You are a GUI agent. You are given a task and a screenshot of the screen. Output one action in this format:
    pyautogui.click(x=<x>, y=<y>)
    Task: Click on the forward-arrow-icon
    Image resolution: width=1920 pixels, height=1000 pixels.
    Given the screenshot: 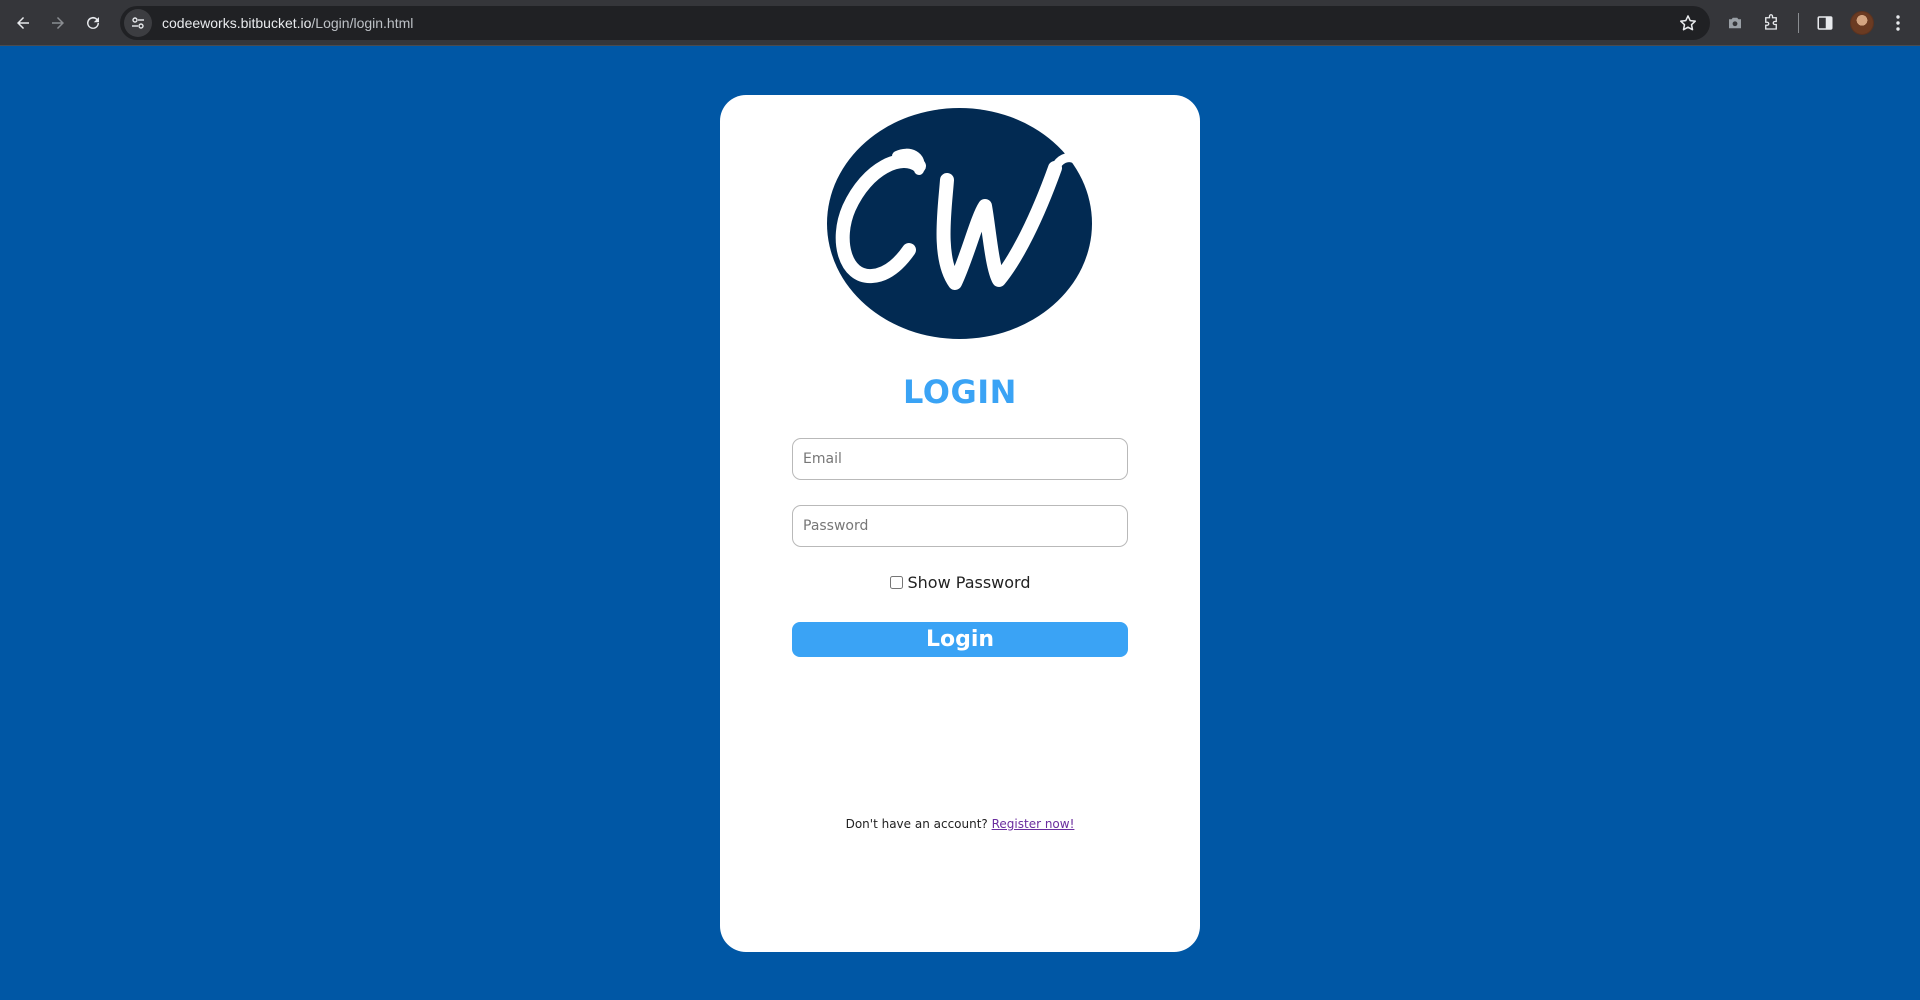 What is the action you would take?
    pyautogui.click(x=58, y=23)
    